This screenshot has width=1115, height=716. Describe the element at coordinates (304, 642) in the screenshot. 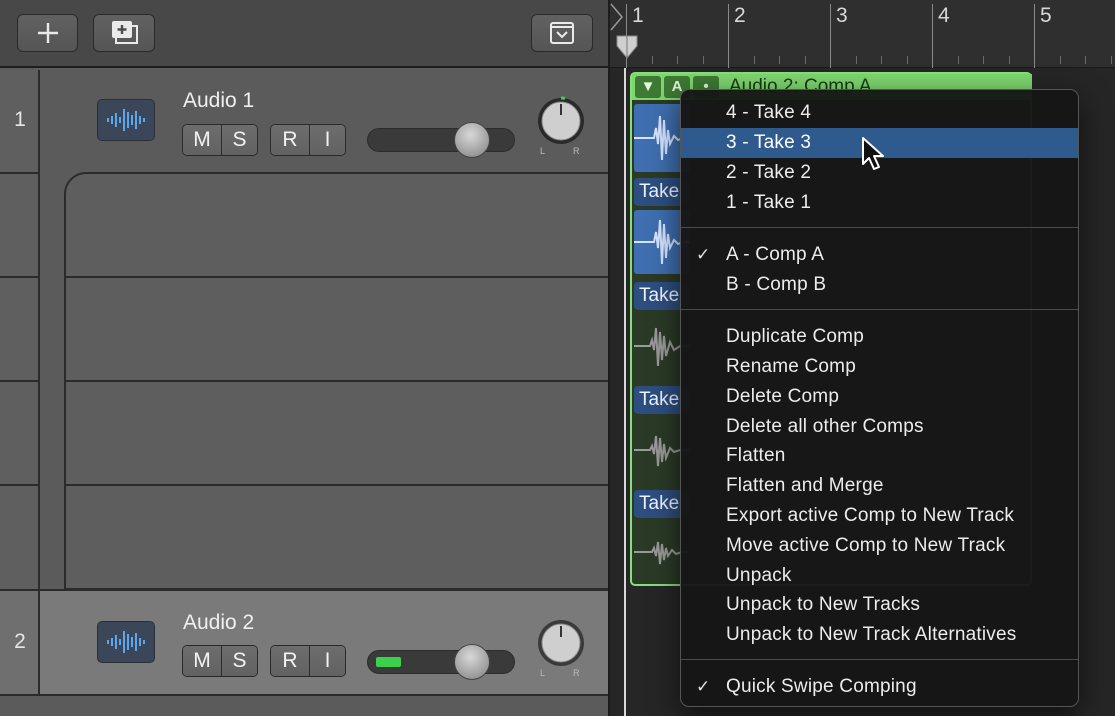

I see `track-row-selected` at that location.